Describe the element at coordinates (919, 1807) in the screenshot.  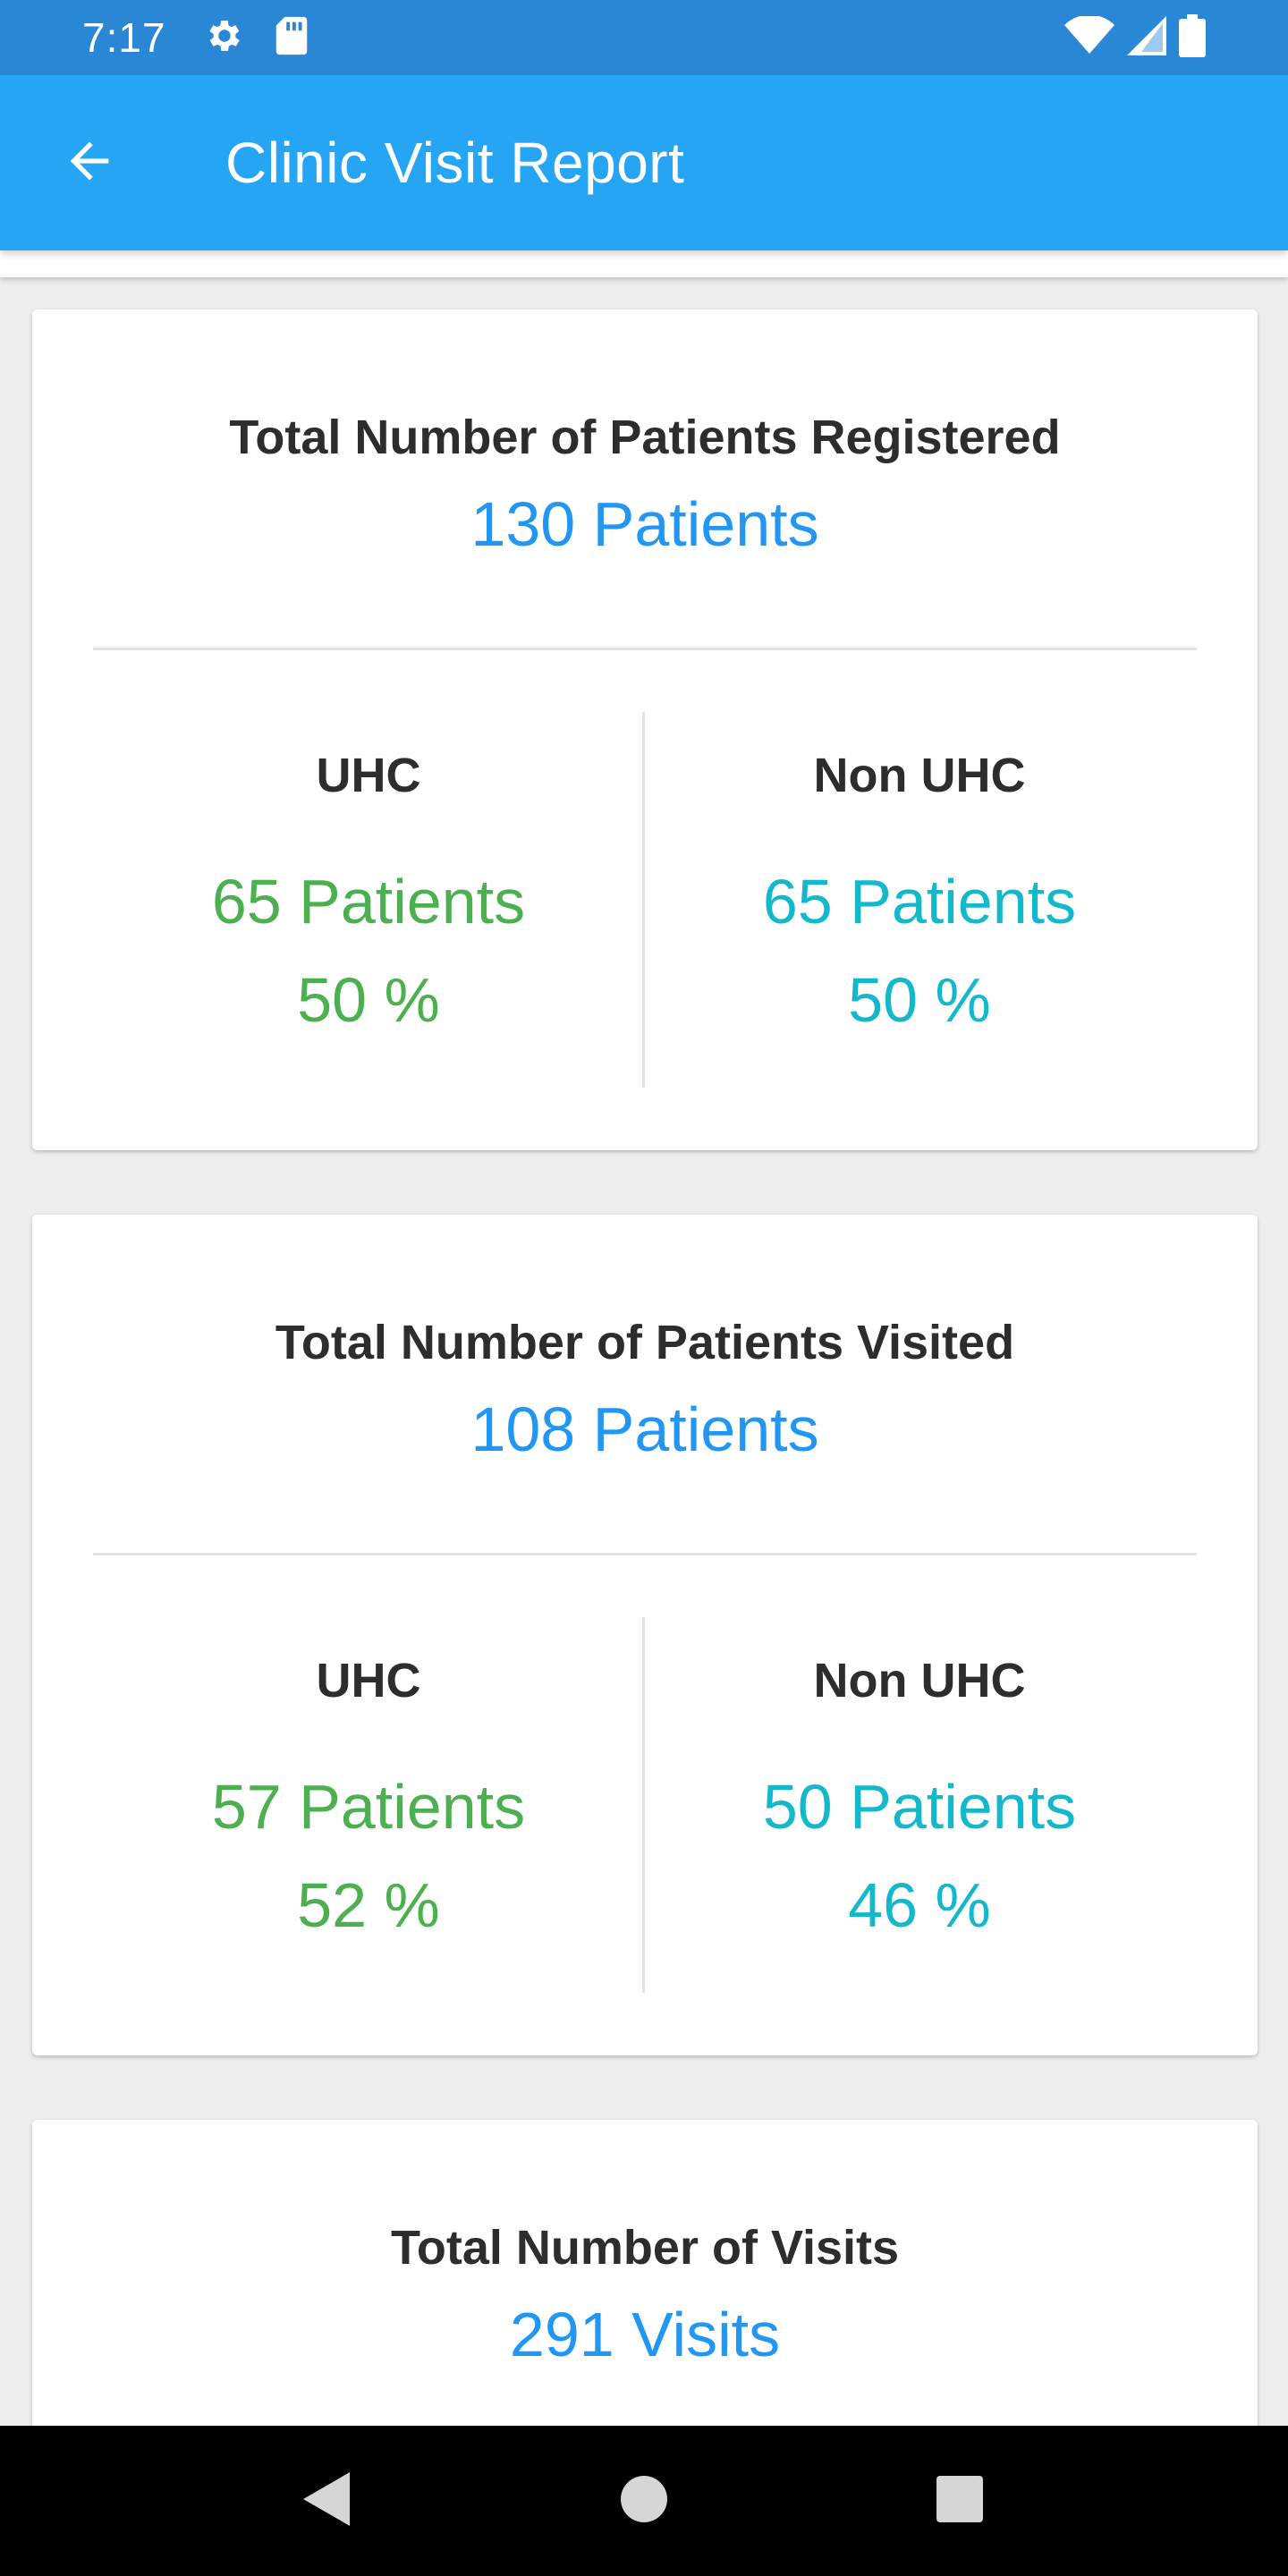
I see `non-uhc-count: 50 Patients` at that location.